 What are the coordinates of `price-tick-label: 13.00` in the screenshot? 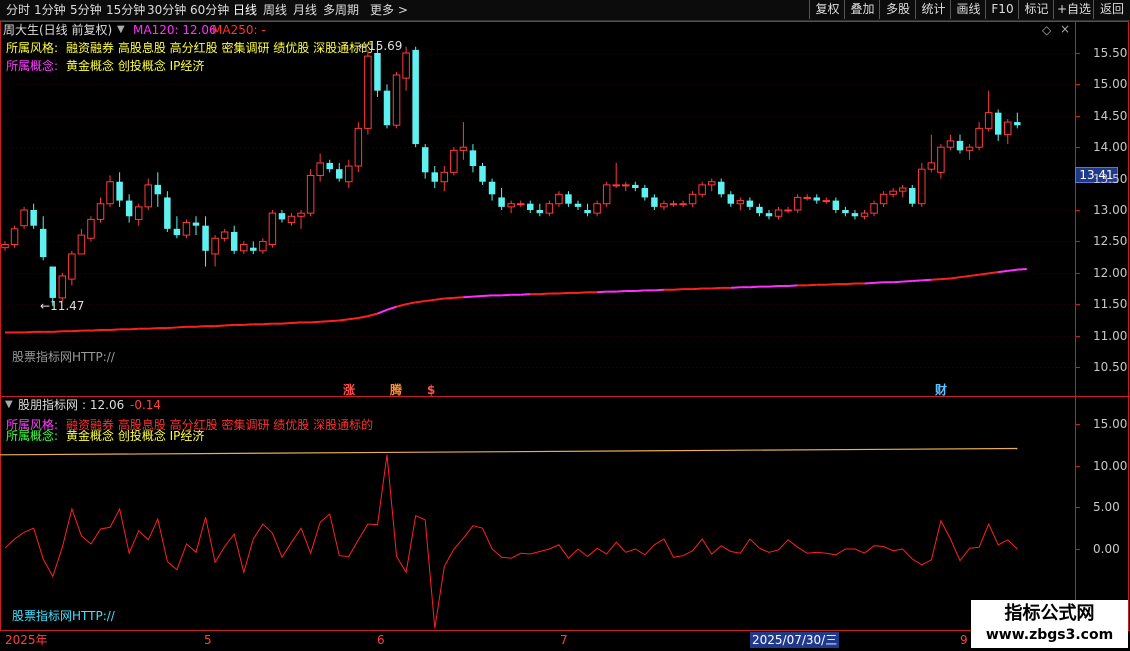 It's located at (1110, 210).